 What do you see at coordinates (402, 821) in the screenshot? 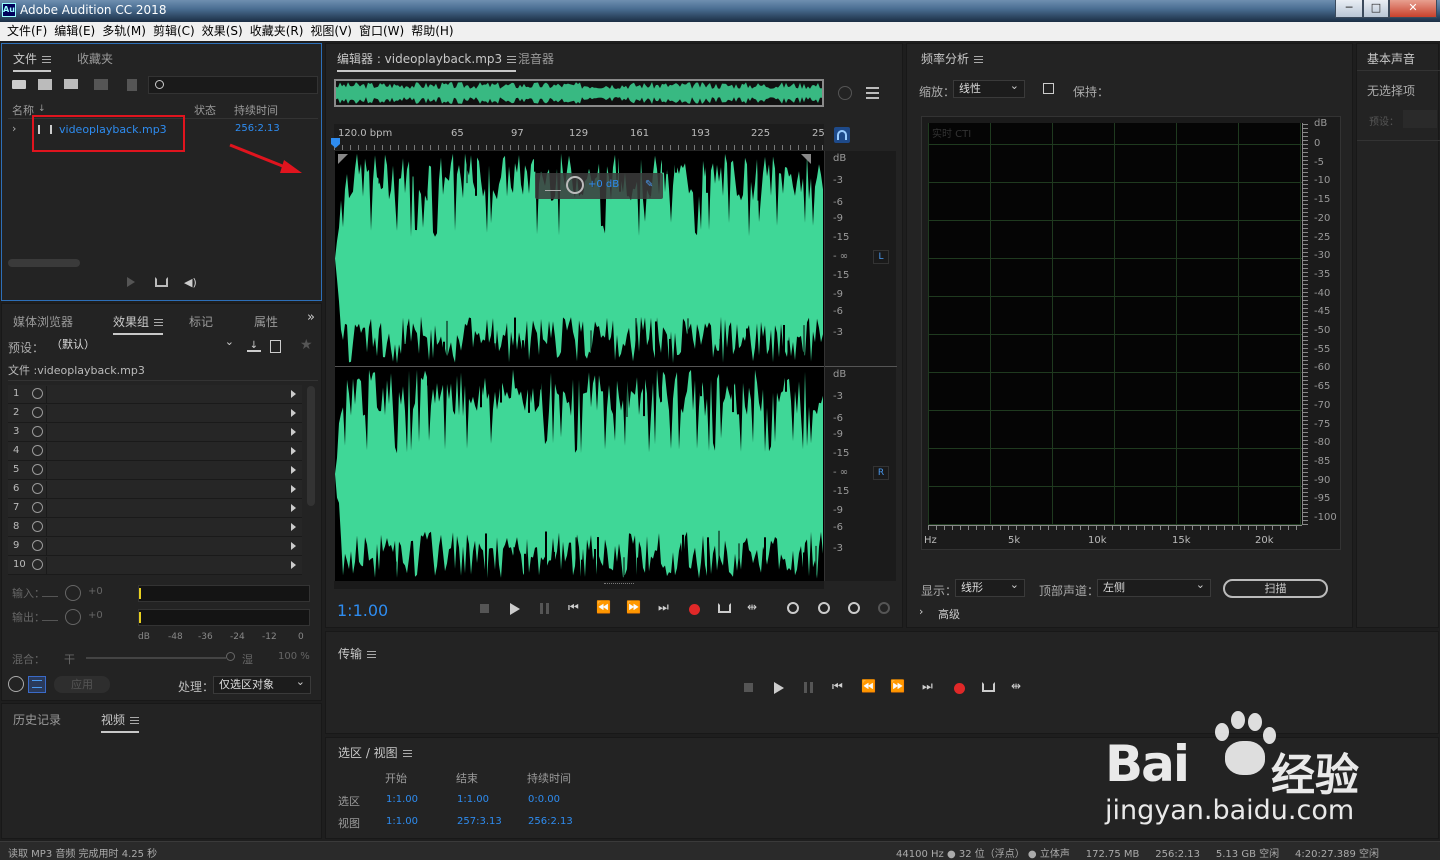
I see `view-start: 1:1.00` at bounding box center [402, 821].